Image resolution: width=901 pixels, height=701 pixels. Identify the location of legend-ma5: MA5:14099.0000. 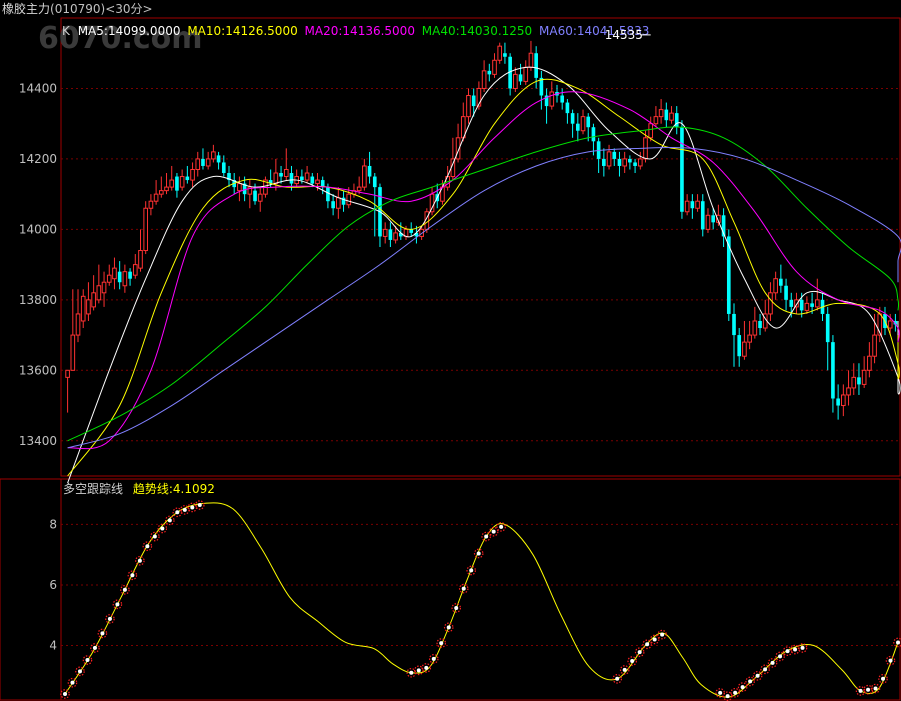
(129, 31).